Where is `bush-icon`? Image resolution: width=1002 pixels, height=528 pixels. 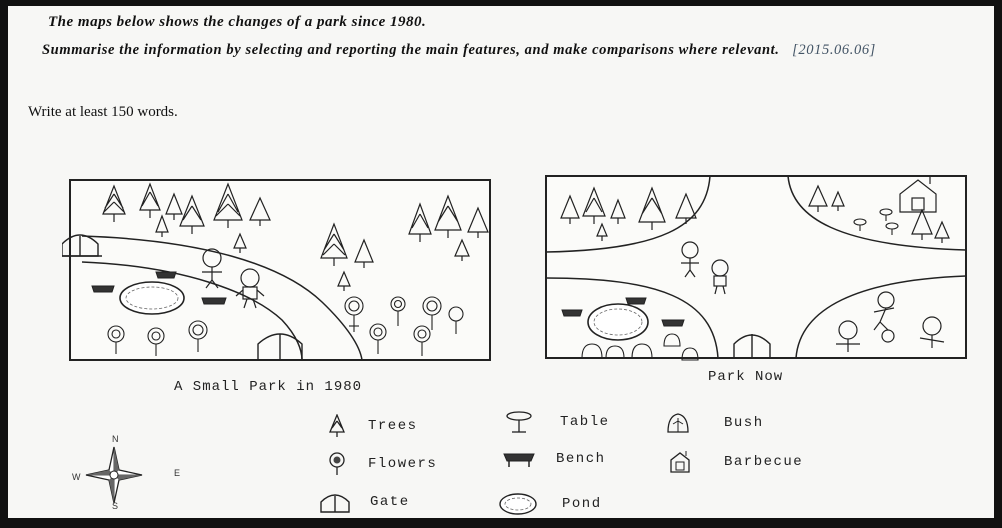 bush-icon is located at coordinates (678, 423).